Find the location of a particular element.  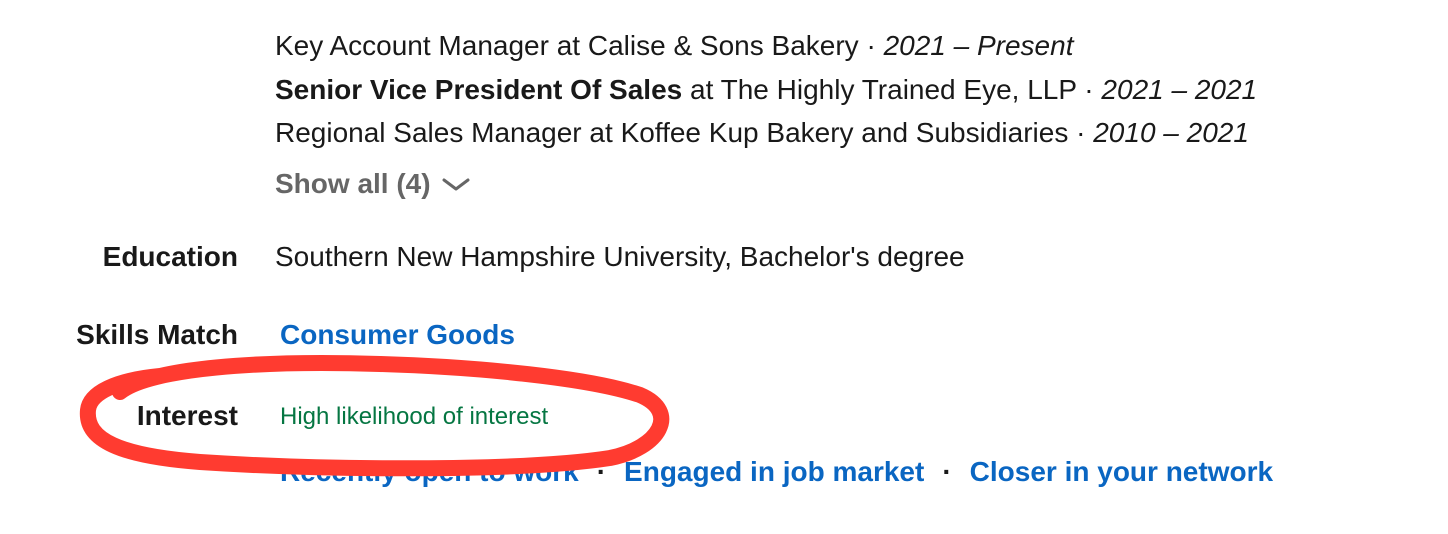

experience-dates: 2021 – Present is located at coordinates (978, 45).